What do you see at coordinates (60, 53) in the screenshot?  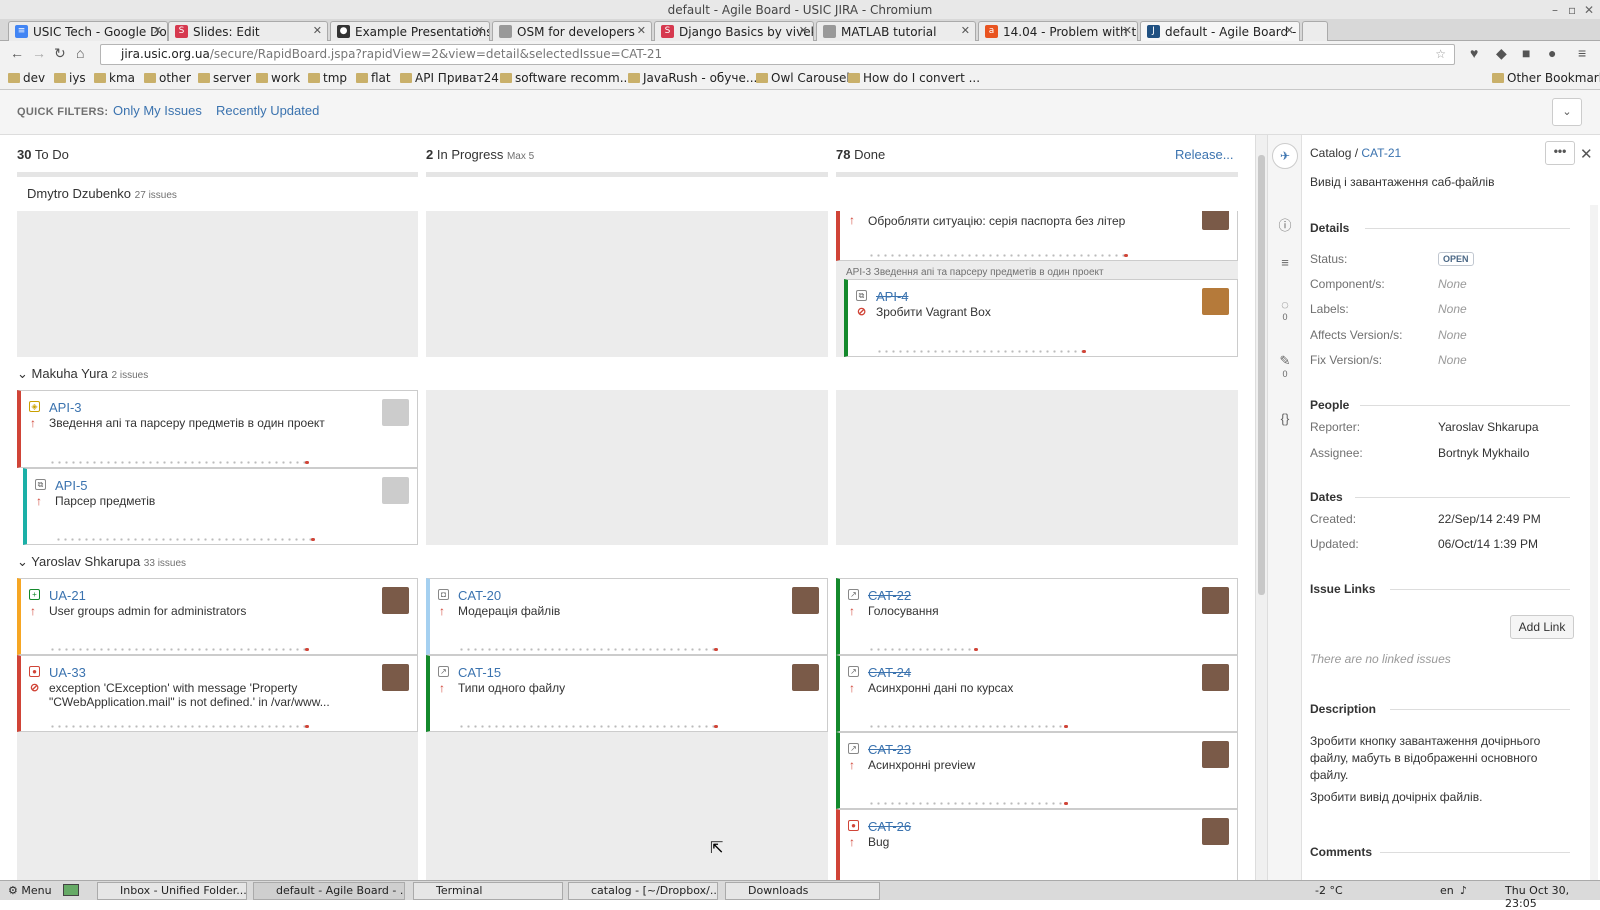 I see `reload-icon: ↻` at bounding box center [60, 53].